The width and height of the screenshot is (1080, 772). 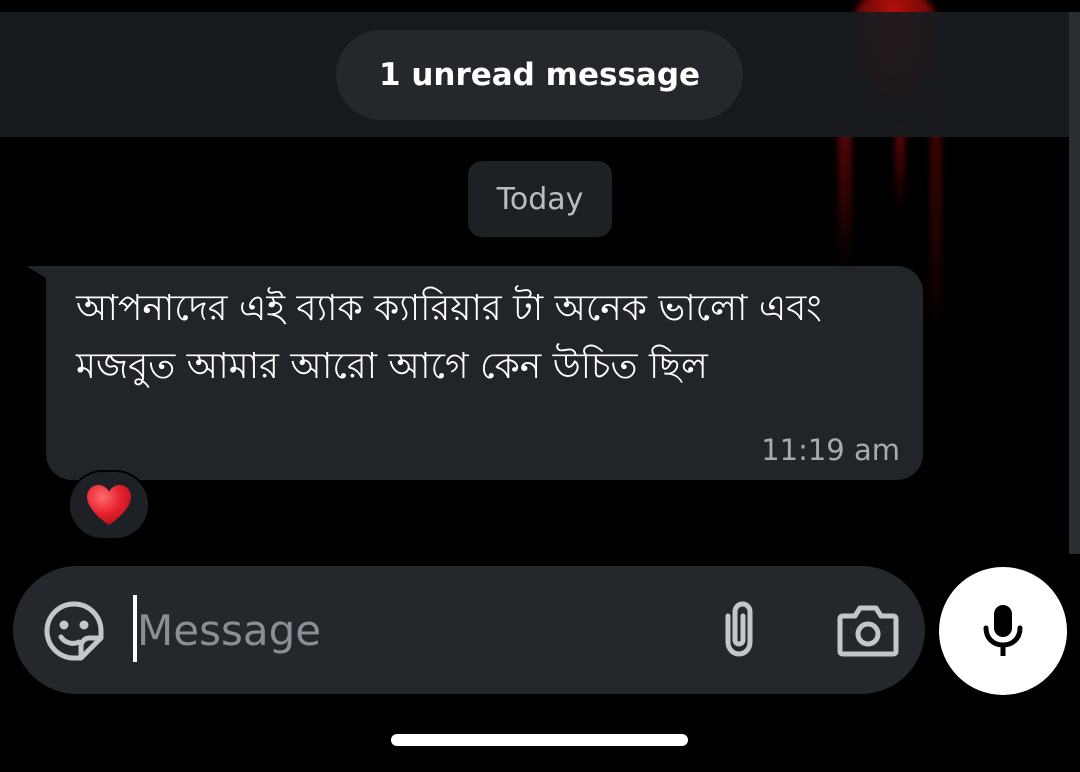 I want to click on wallpaper-red-streak, so click(x=845, y=195).